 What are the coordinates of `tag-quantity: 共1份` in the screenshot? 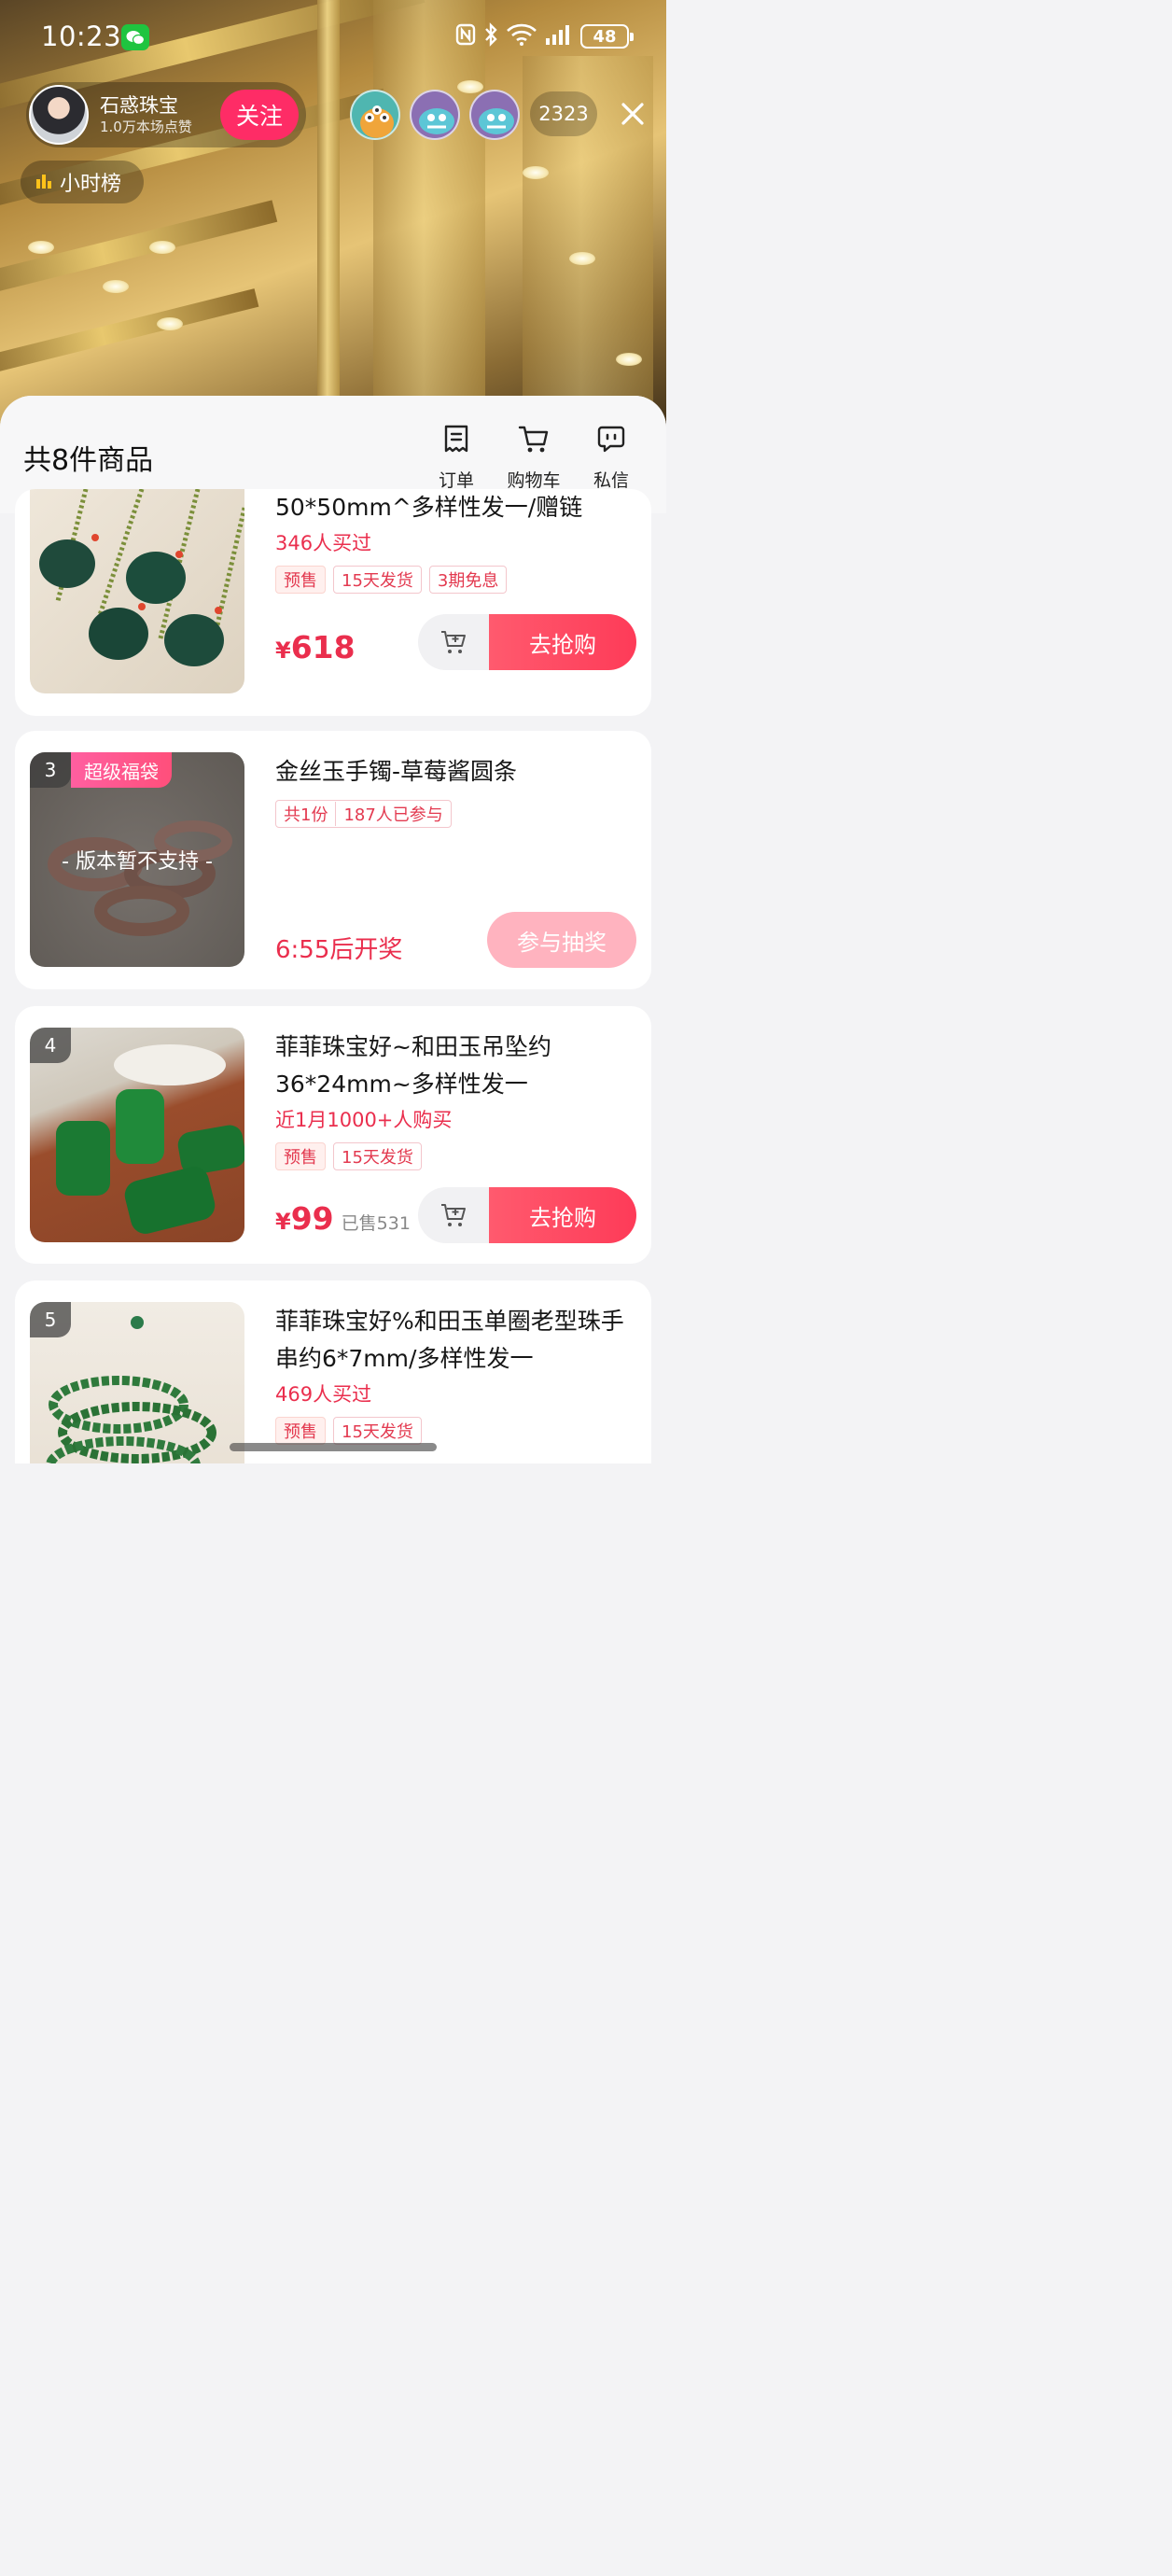 It's located at (306, 815).